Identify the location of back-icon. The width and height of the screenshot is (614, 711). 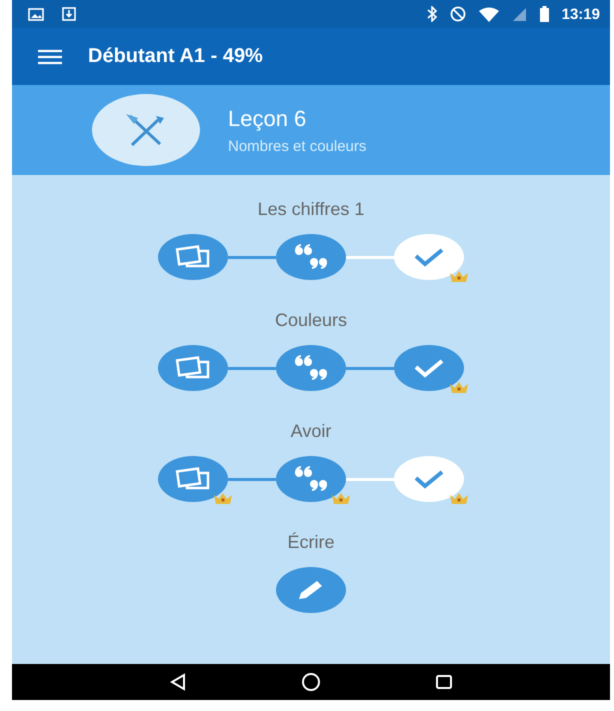
(178, 682).